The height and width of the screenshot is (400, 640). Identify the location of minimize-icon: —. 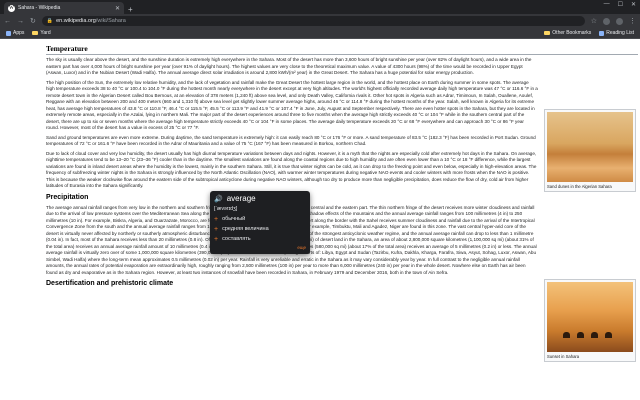
(607, 4).